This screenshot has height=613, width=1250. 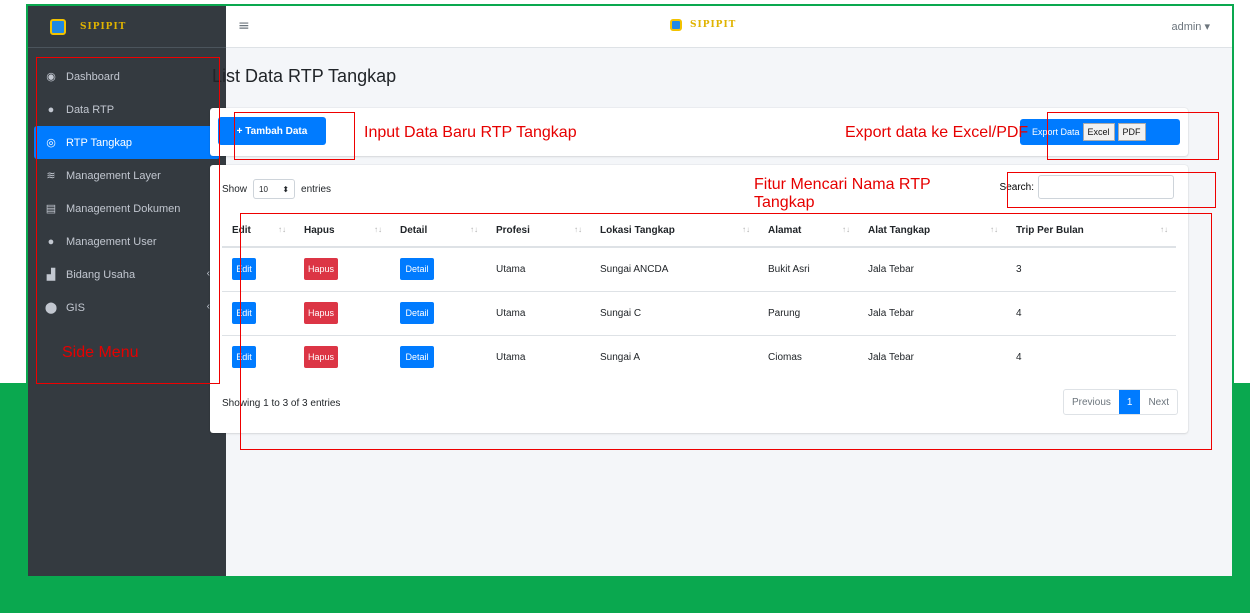 I want to click on page-title: List Data RTP Tangkap, so click(x=304, y=76).